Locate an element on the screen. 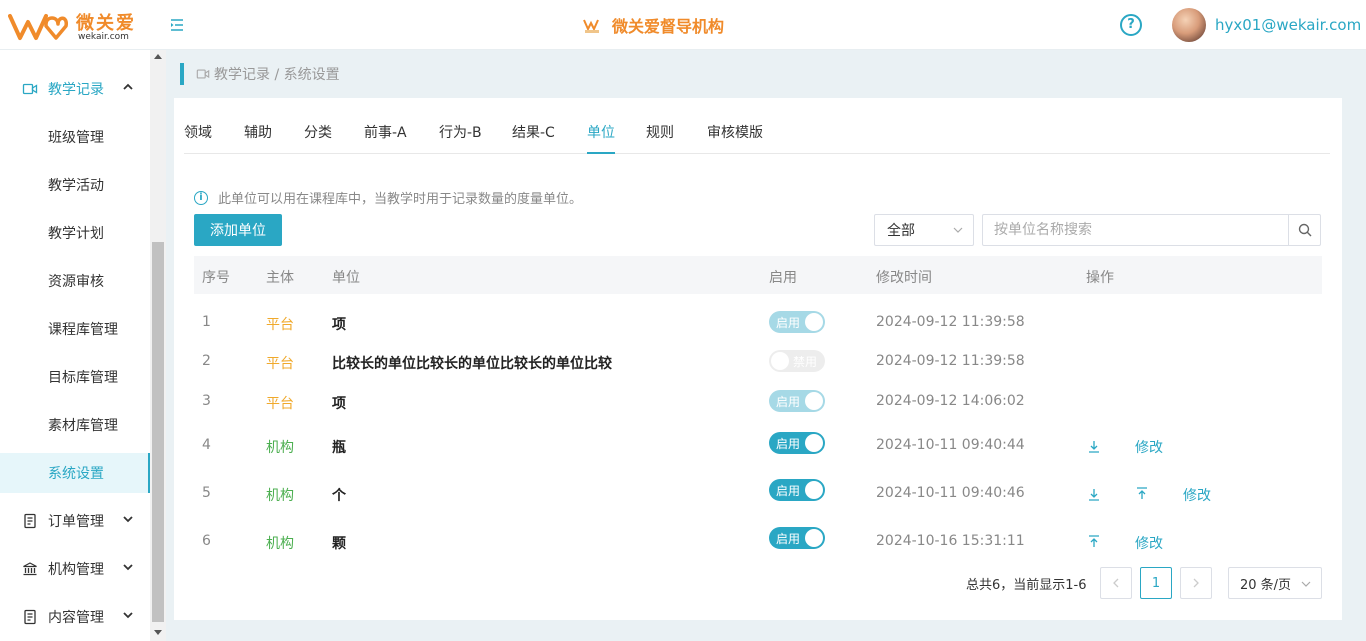 The height and width of the screenshot is (641, 1366). sidebar-item-order-management: 订单管理 is located at coordinates (75, 521).